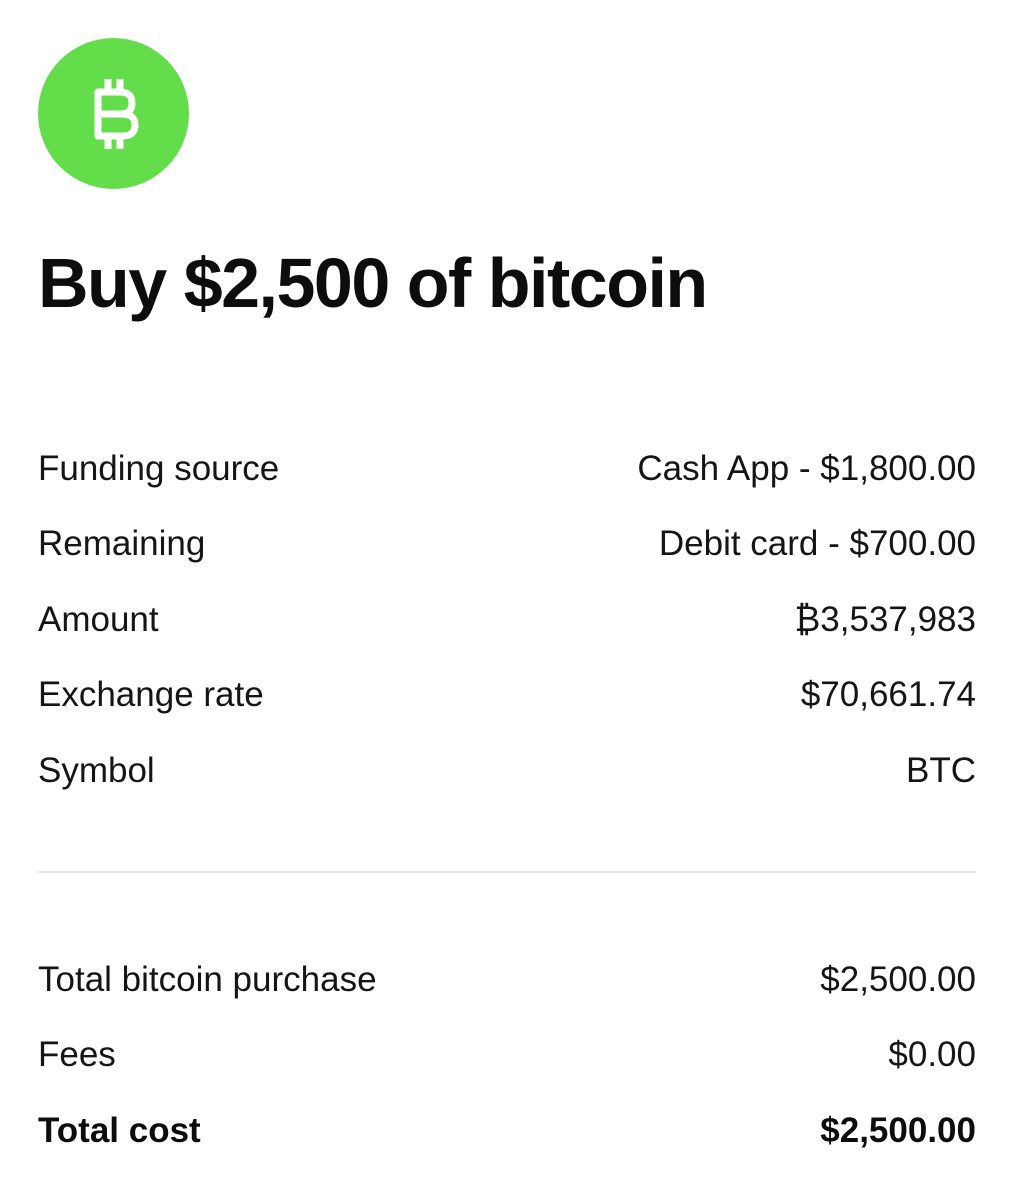 This screenshot has height=1200, width=1014. What do you see at coordinates (122, 544) in the screenshot?
I see `detail-label: Remaining` at bounding box center [122, 544].